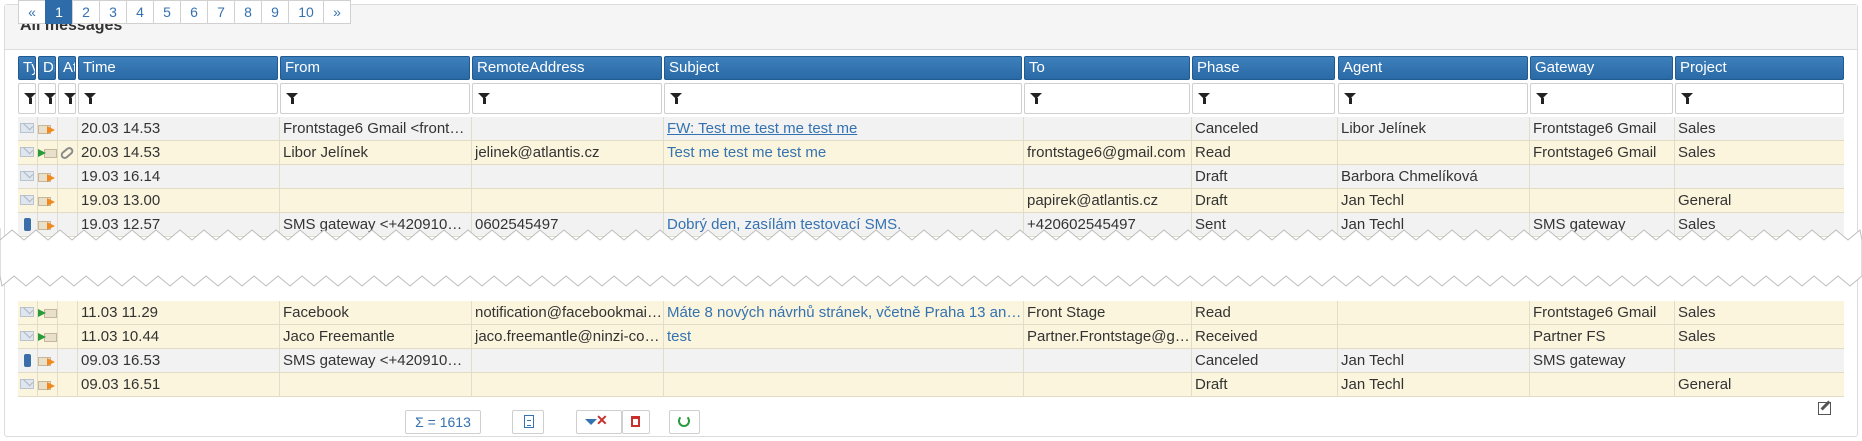 The height and width of the screenshot is (441, 1862). What do you see at coordinates (120, 312) in the screenshot?
I see `cell-time: 11.03 11.29` at bounding box center [120, 312].